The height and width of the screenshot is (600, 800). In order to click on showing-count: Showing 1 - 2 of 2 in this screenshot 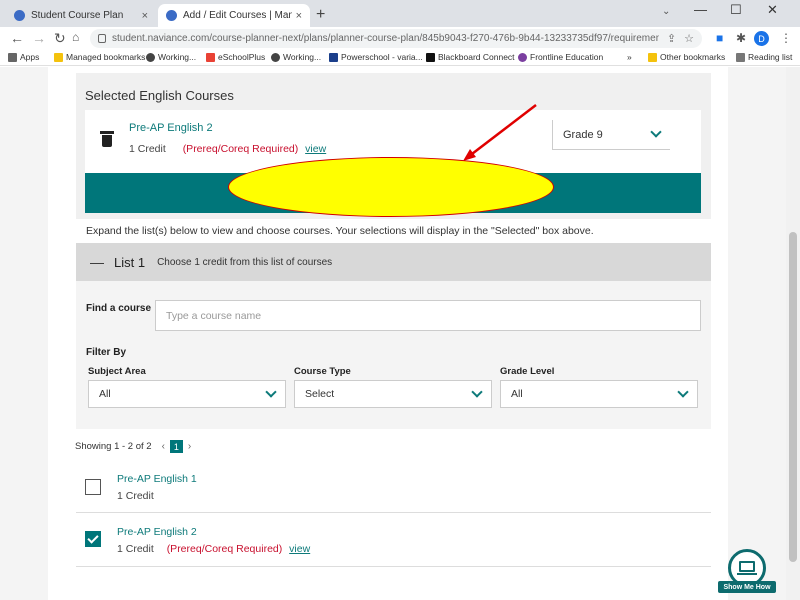, I will do `click(113, 446)`.